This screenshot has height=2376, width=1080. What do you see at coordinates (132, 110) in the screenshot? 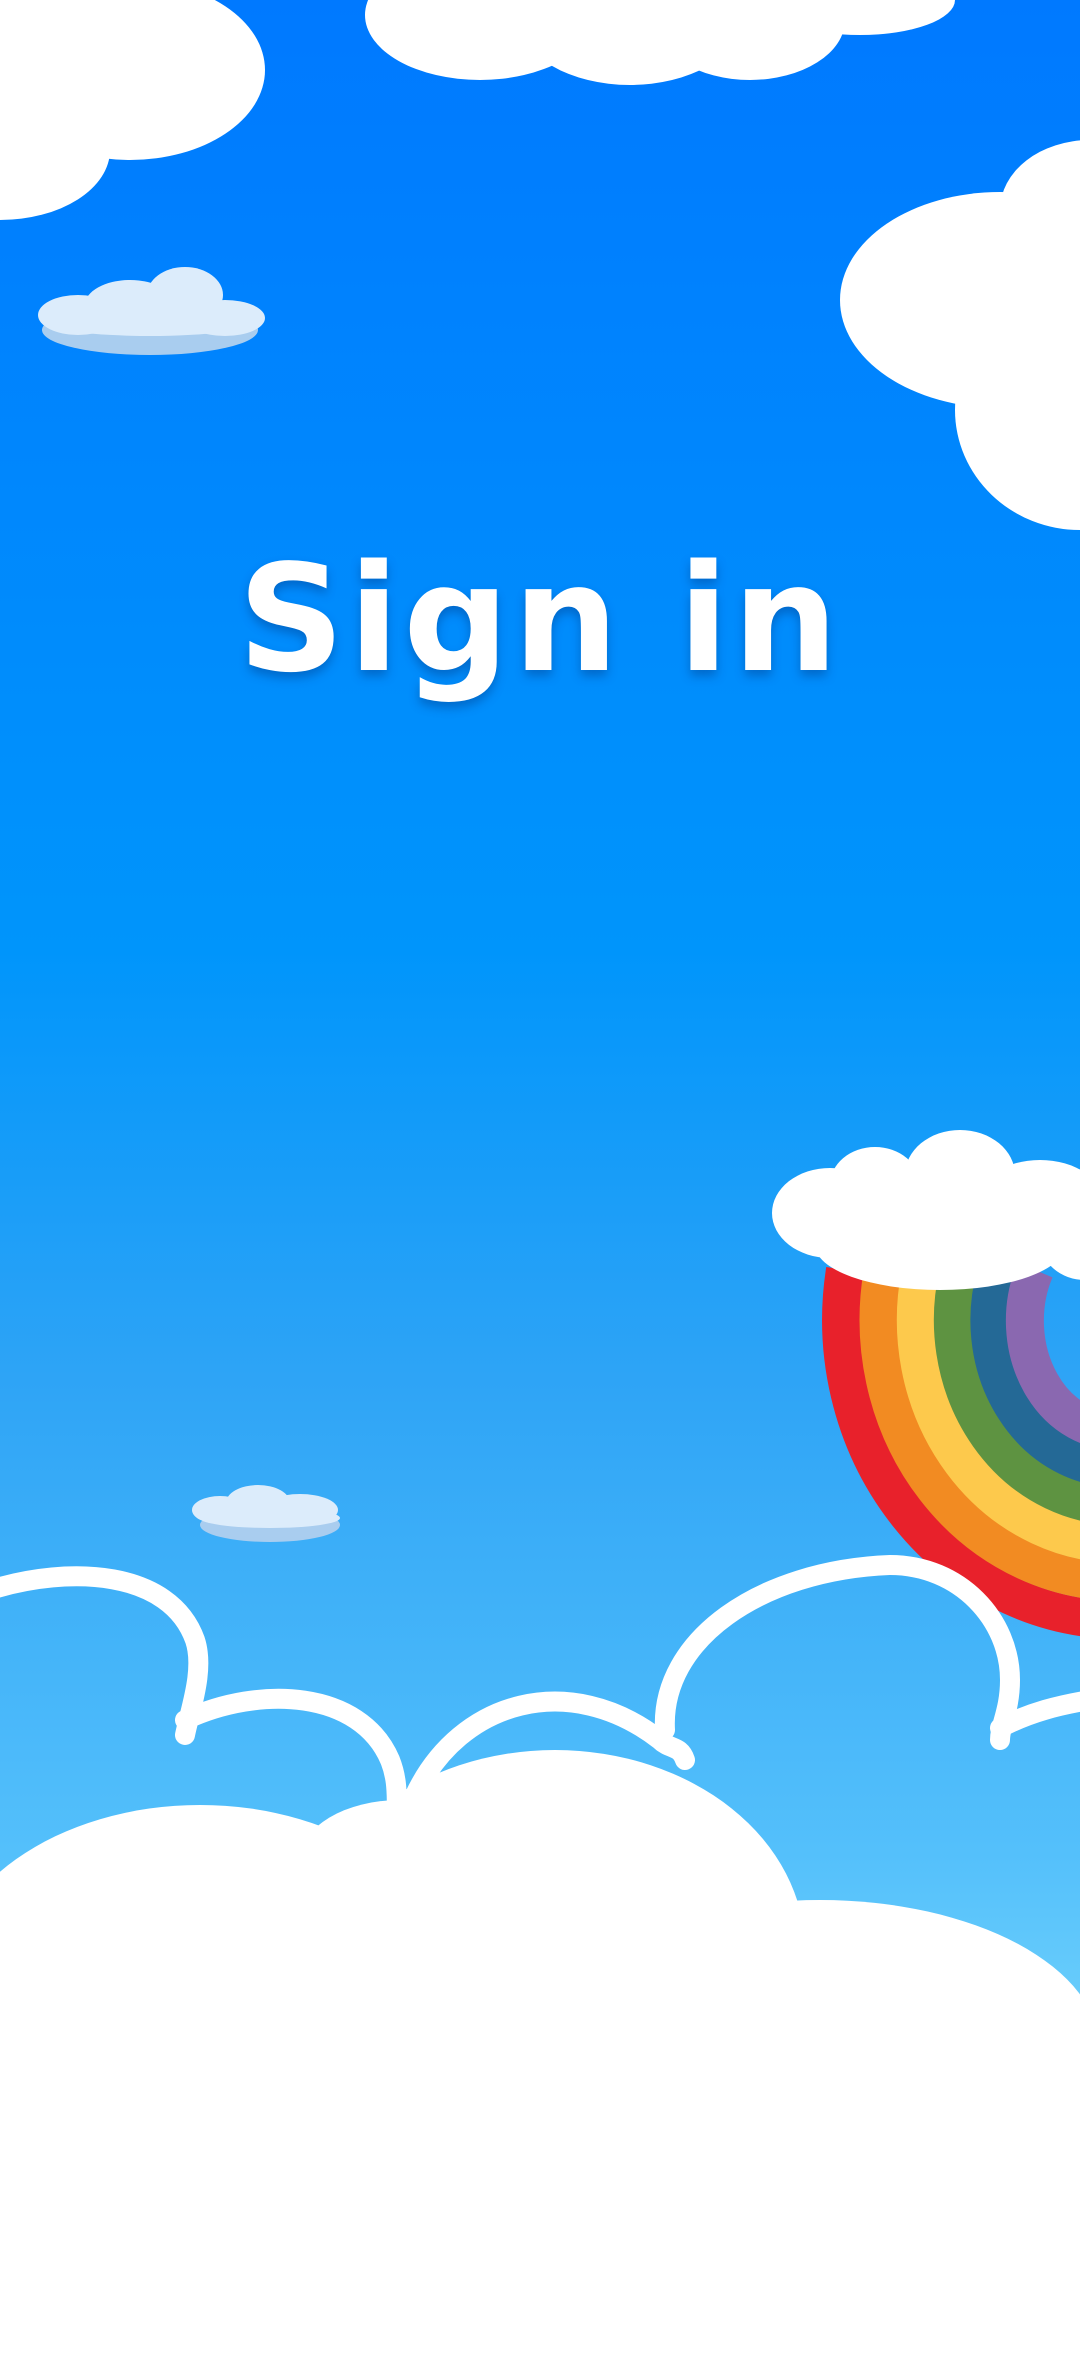
I see `top-left-cloud` at bounding box center [132, 110].